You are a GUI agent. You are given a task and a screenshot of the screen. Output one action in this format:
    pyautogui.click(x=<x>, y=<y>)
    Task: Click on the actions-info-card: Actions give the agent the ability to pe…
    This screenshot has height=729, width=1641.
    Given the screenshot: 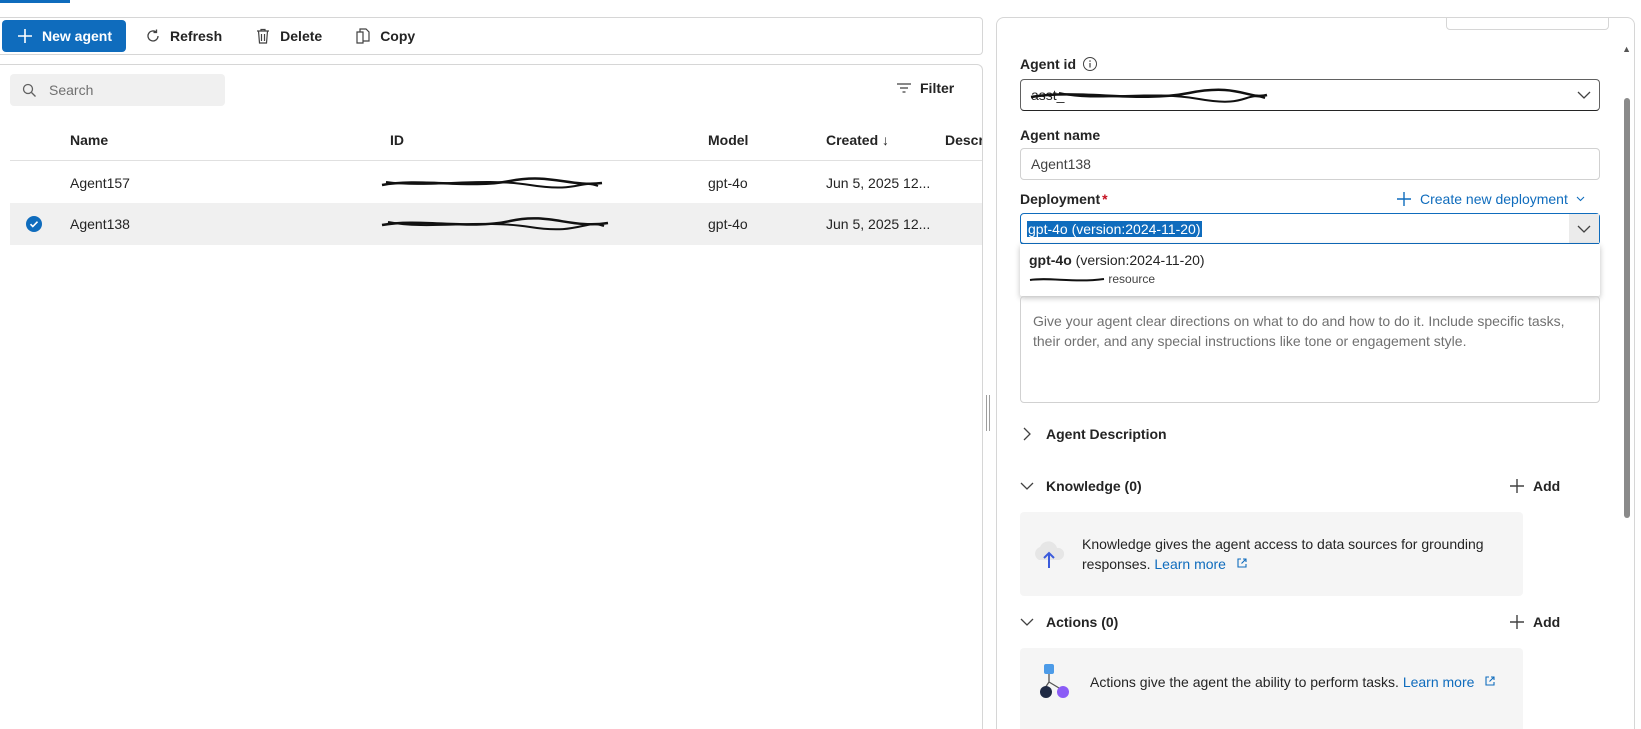 What is the action you would take?
    pyautogui.click(x=1271, y=688)
    